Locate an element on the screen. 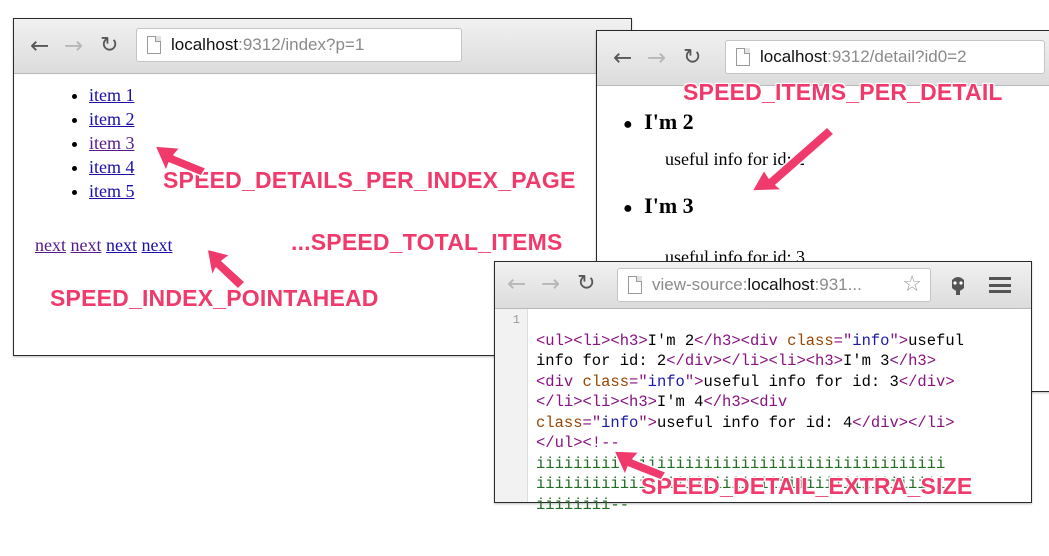 This screenshot has height=556, width=1049. list-item: item 3 is located at coordinates (112, 143).